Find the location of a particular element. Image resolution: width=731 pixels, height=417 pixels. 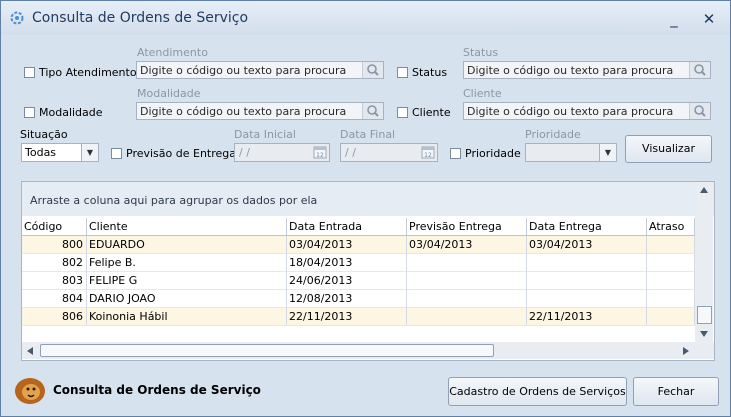

previsao-entrega-checkbox is located at coordinates (116, 153).